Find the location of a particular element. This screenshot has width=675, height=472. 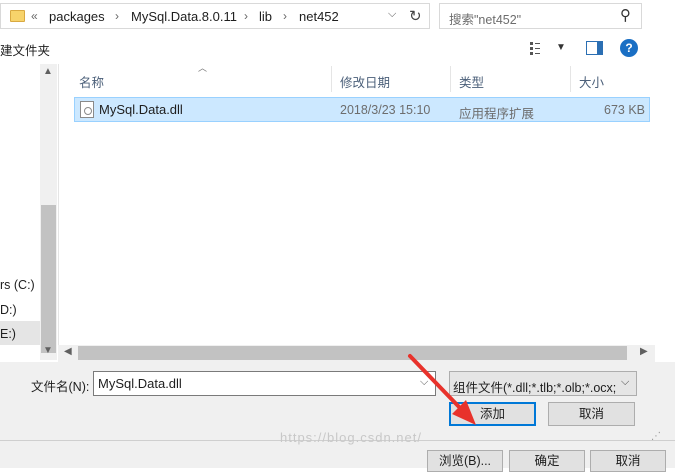

add-button: 添加 is located at coordinates (492, 414).